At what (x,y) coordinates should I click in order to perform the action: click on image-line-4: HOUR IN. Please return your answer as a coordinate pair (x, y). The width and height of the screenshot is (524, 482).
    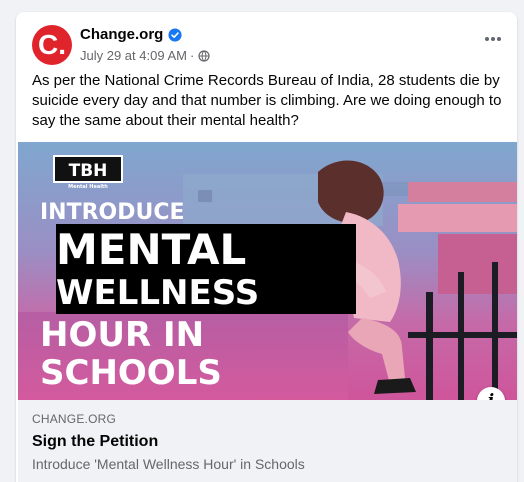
    Looking at the image, I should click on (122, 335).